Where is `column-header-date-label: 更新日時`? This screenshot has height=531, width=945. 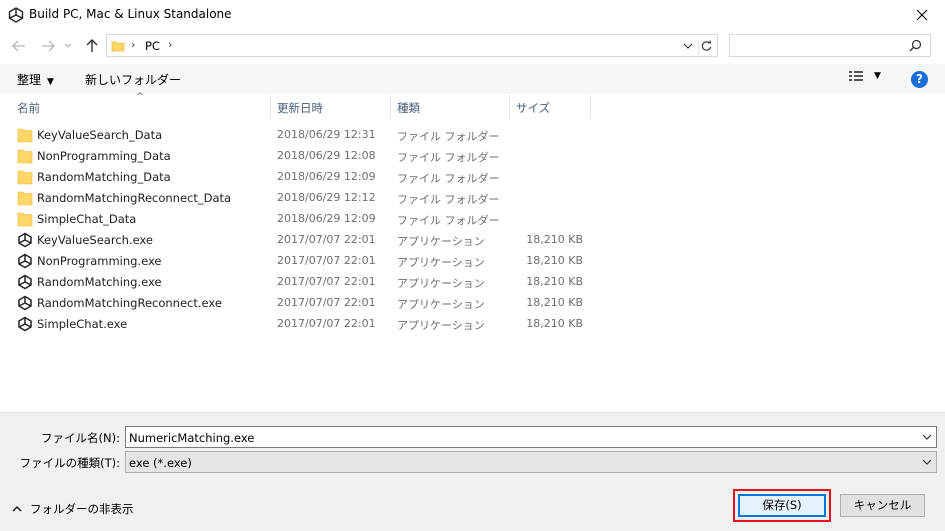
column-header-date-label: 更新日時 is located at coordinates (300, 108).